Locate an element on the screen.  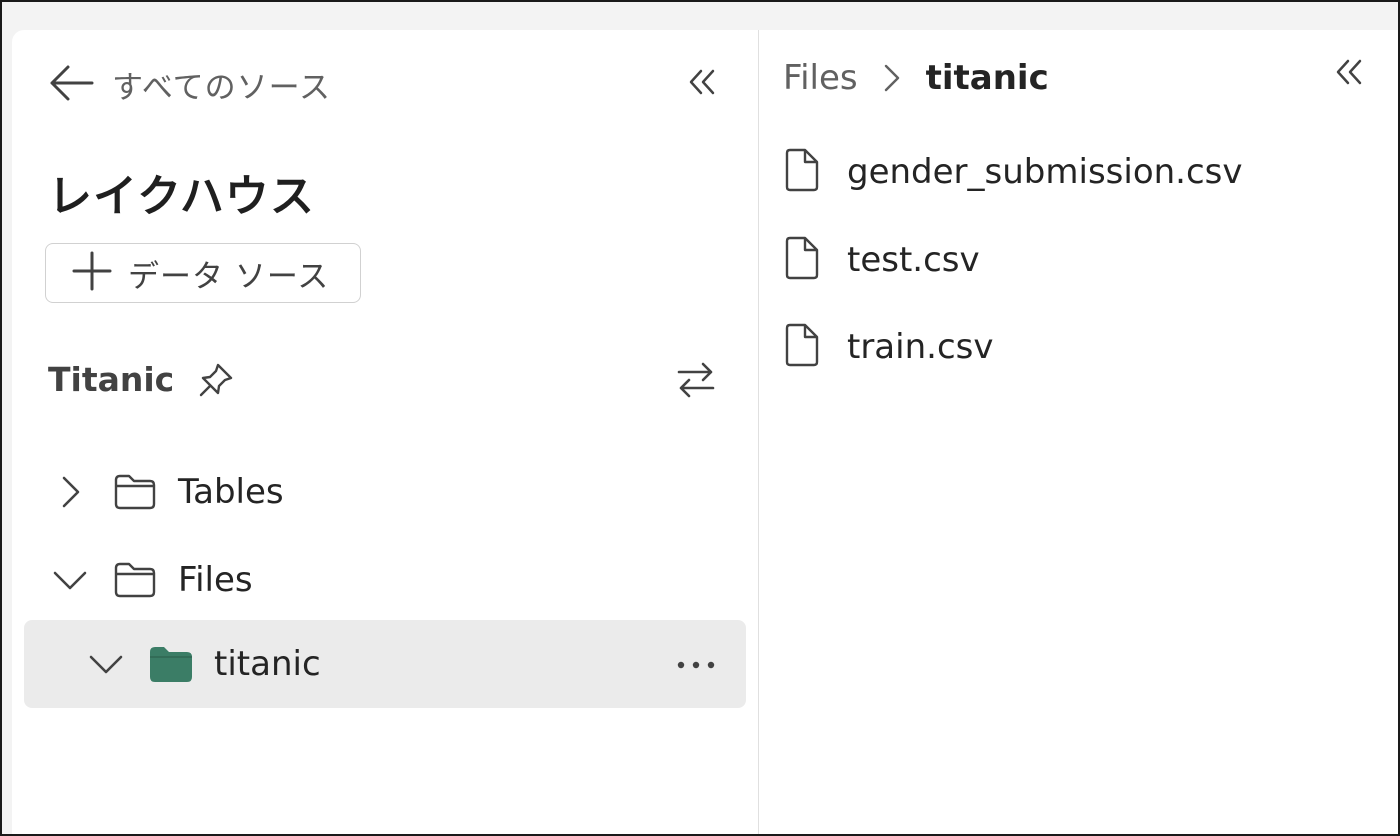
file-item: test.csv is located at coordinates (881, 260).